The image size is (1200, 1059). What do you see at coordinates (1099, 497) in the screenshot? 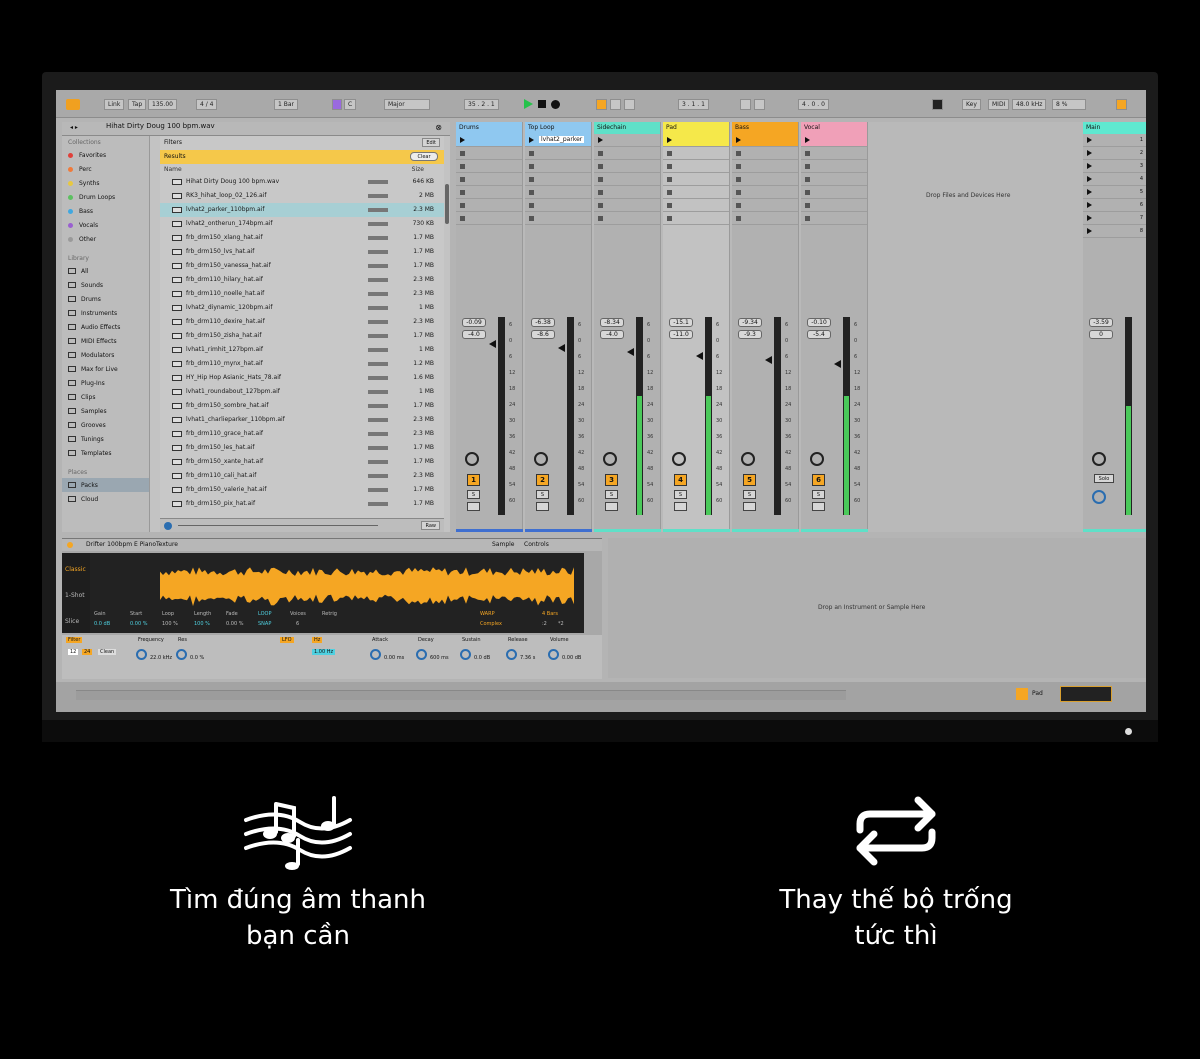
I see `cue-knob` at bounding box center [1099, 497].